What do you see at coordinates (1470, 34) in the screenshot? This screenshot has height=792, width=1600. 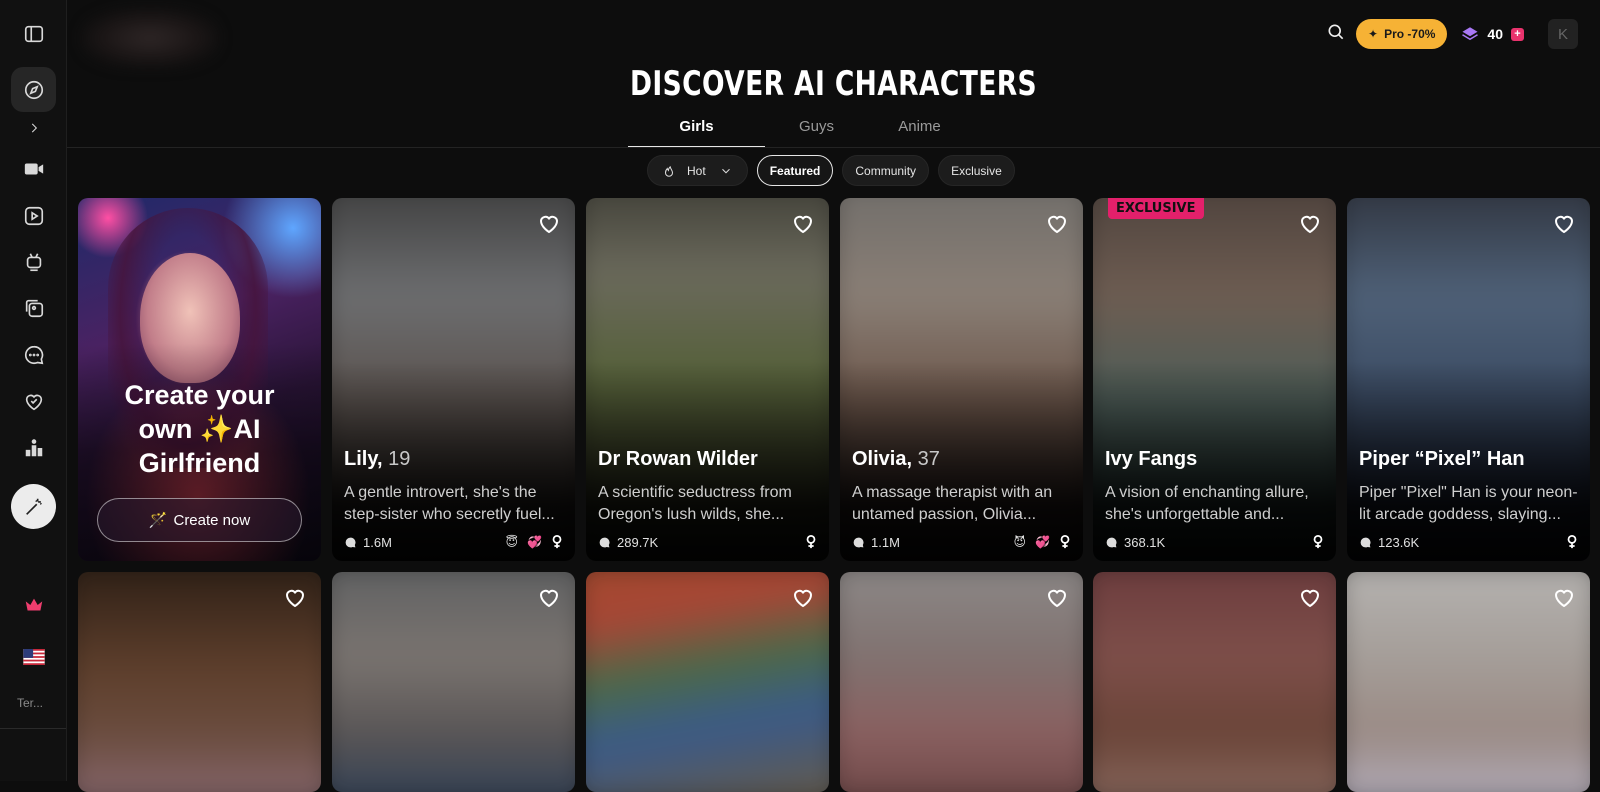 I see `gem-stack-icon` at bounding box center [1470, 34].